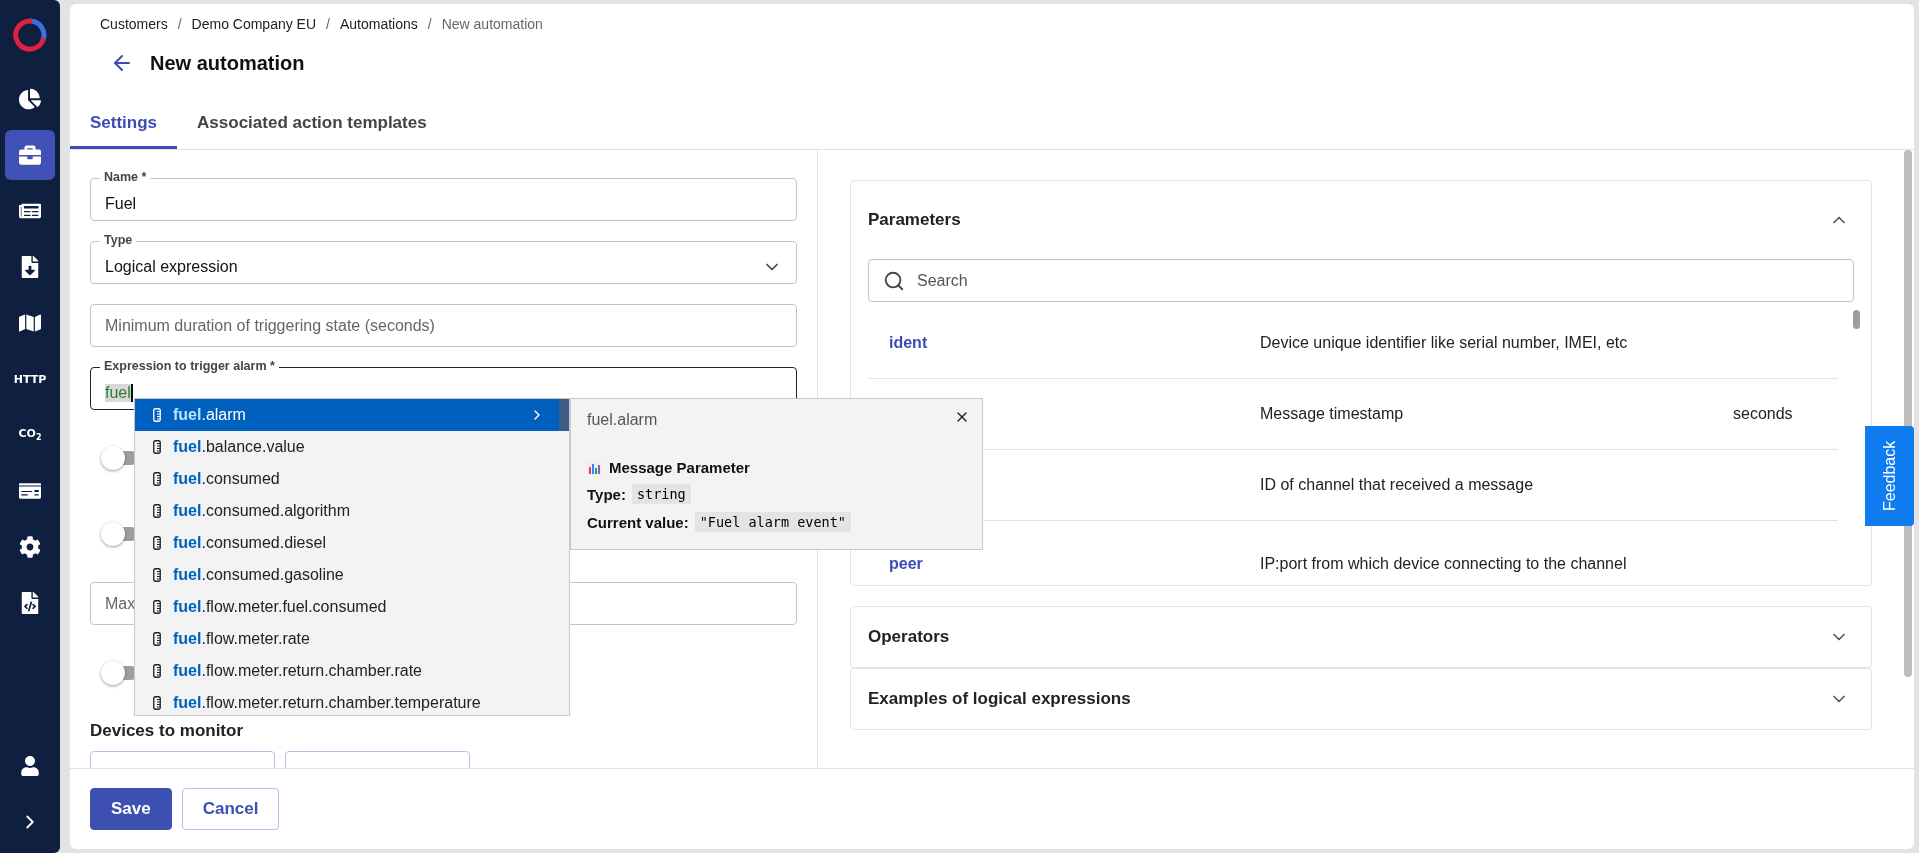 This screenshot has width=1919, height=853. Describe the element at coordinates (347, 701) in the screenshot. I see `suggestion-item: fuel.flow.meter.return.chamber.temperature` at that location.